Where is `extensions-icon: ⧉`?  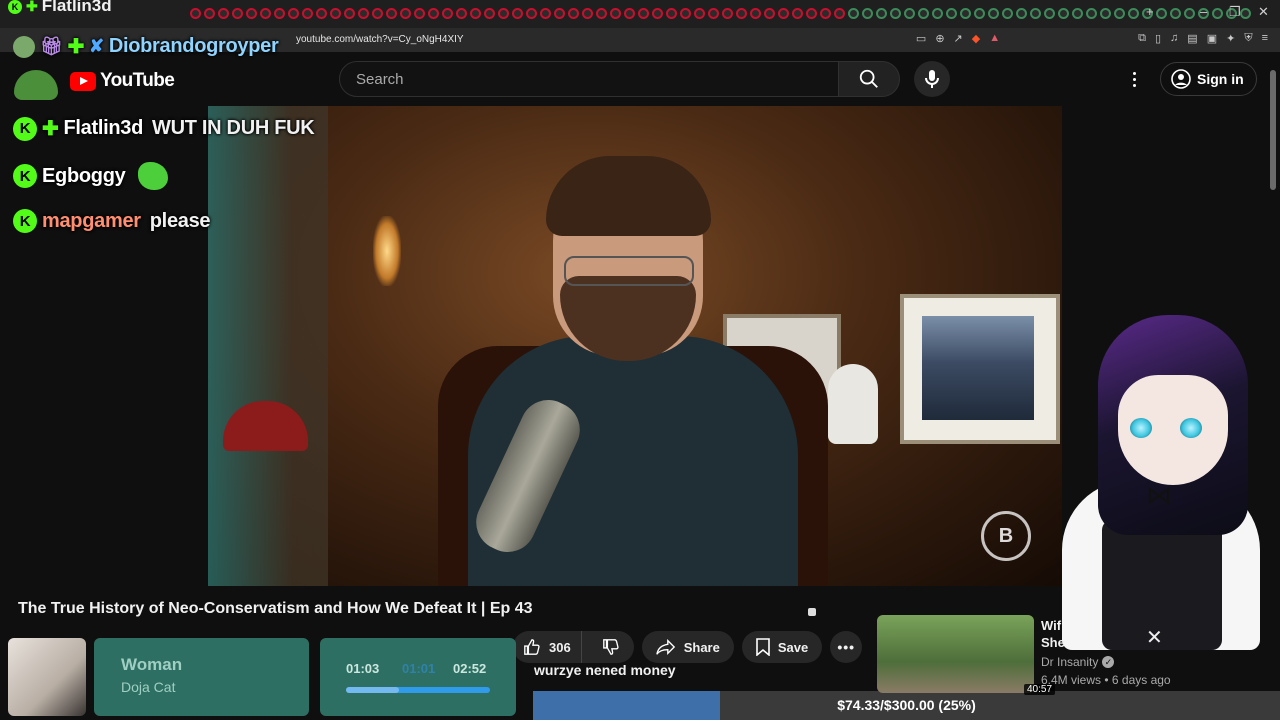 extensions-icon: ⧉ is located at coordinates (1142, 38).